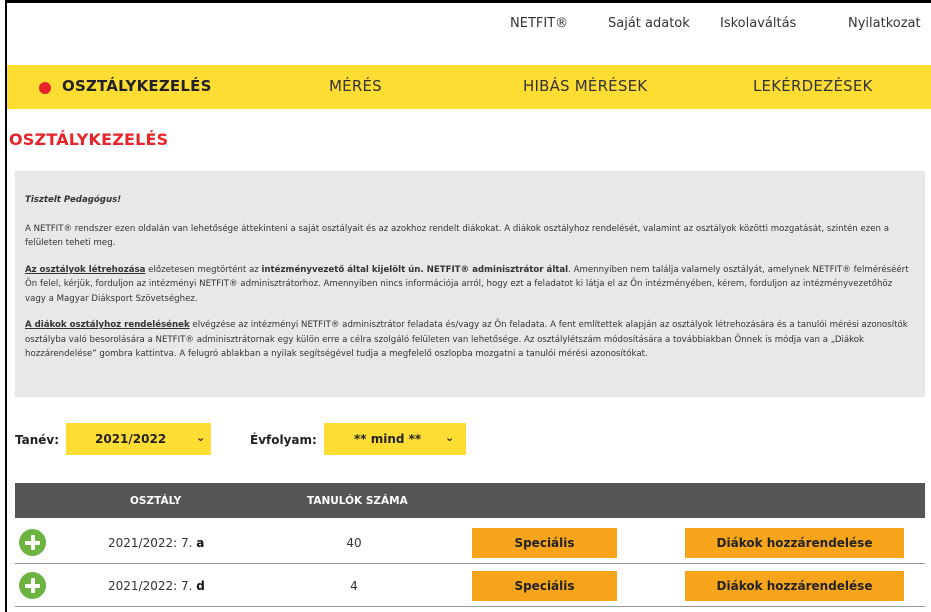 This screenshot has width=931, height=612. Describe the element at coordinates (649, 23) in the screenshot. I see `topnav-sajat-adatok-link: Saját adatok` at that location.